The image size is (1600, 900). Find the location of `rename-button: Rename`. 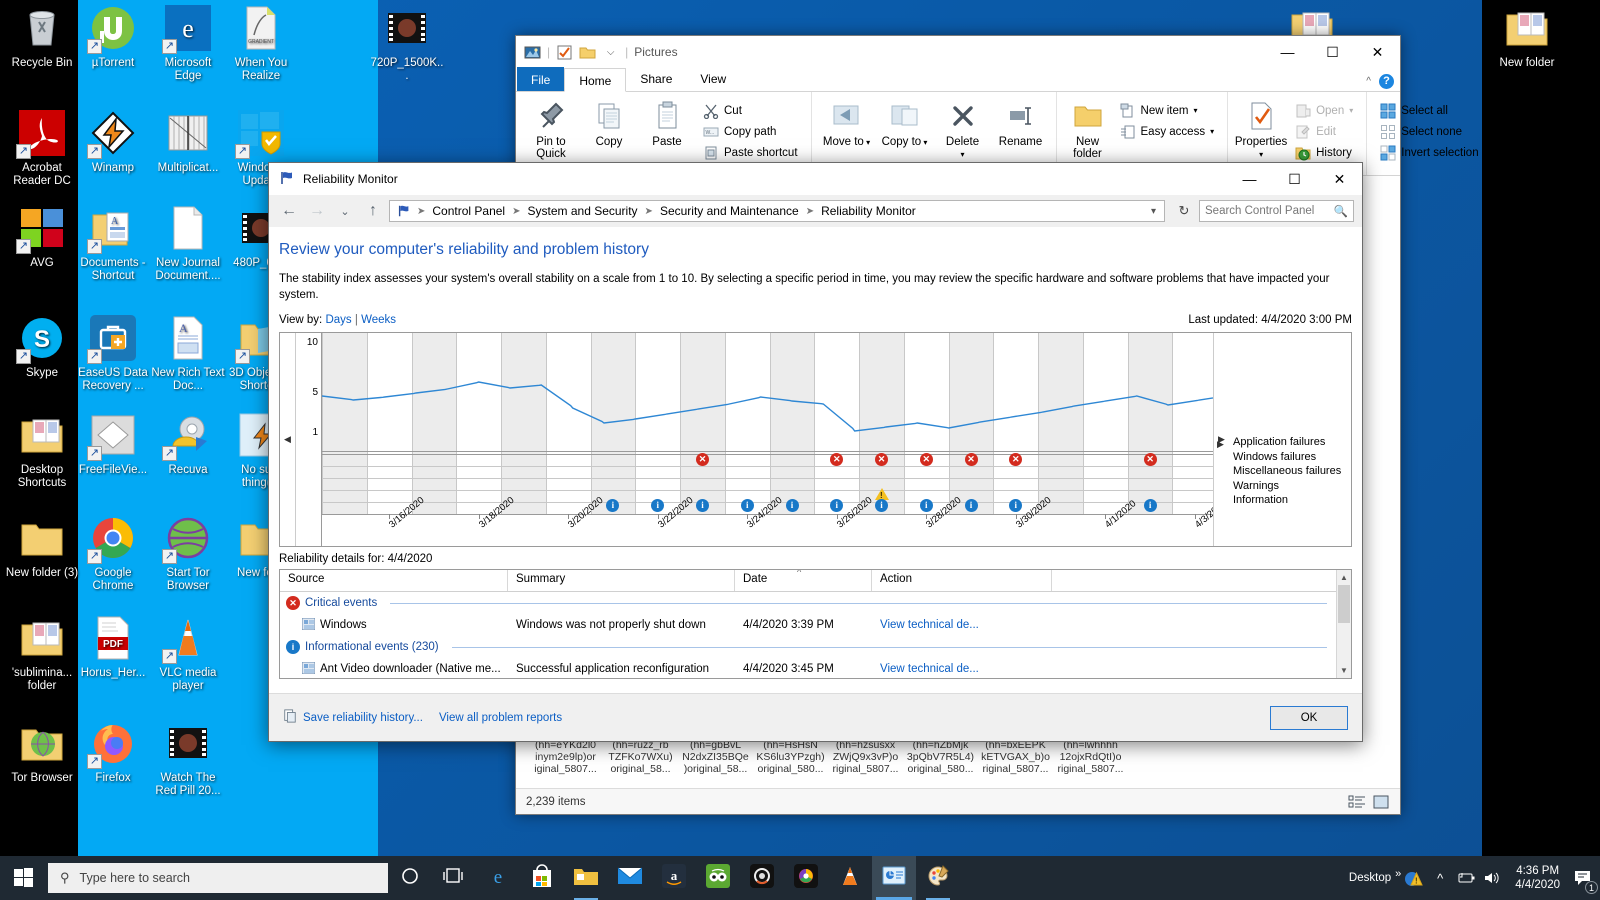

rename-button: Rename is located at coordinates (1021, 122).